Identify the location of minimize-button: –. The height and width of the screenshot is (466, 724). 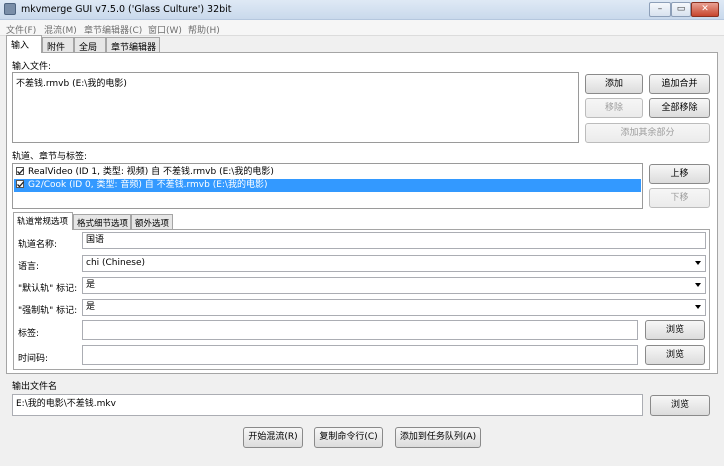
(660, 9).